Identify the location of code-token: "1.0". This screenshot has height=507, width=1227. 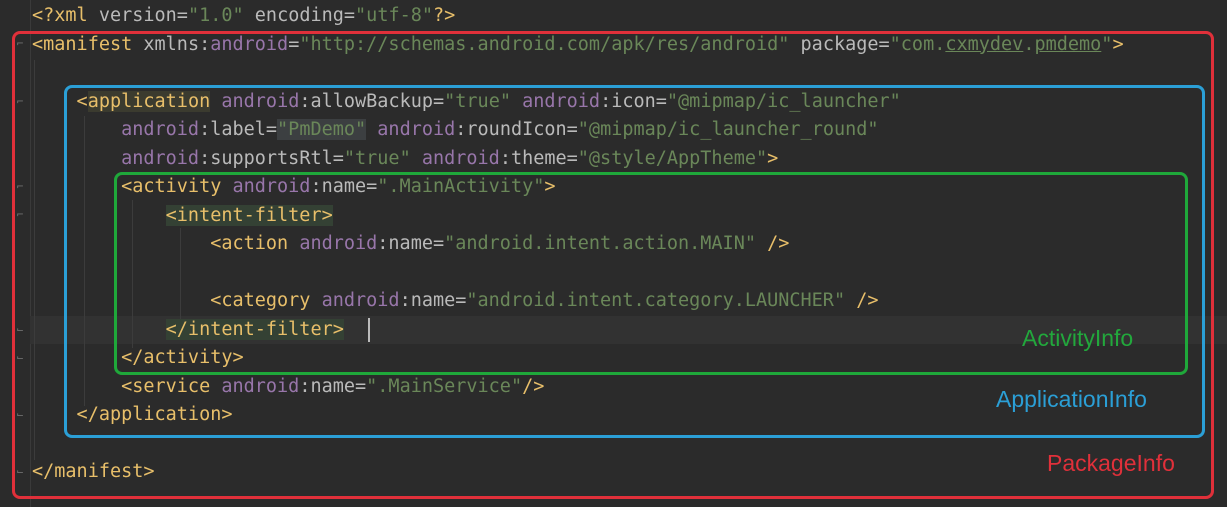
(215, 15).